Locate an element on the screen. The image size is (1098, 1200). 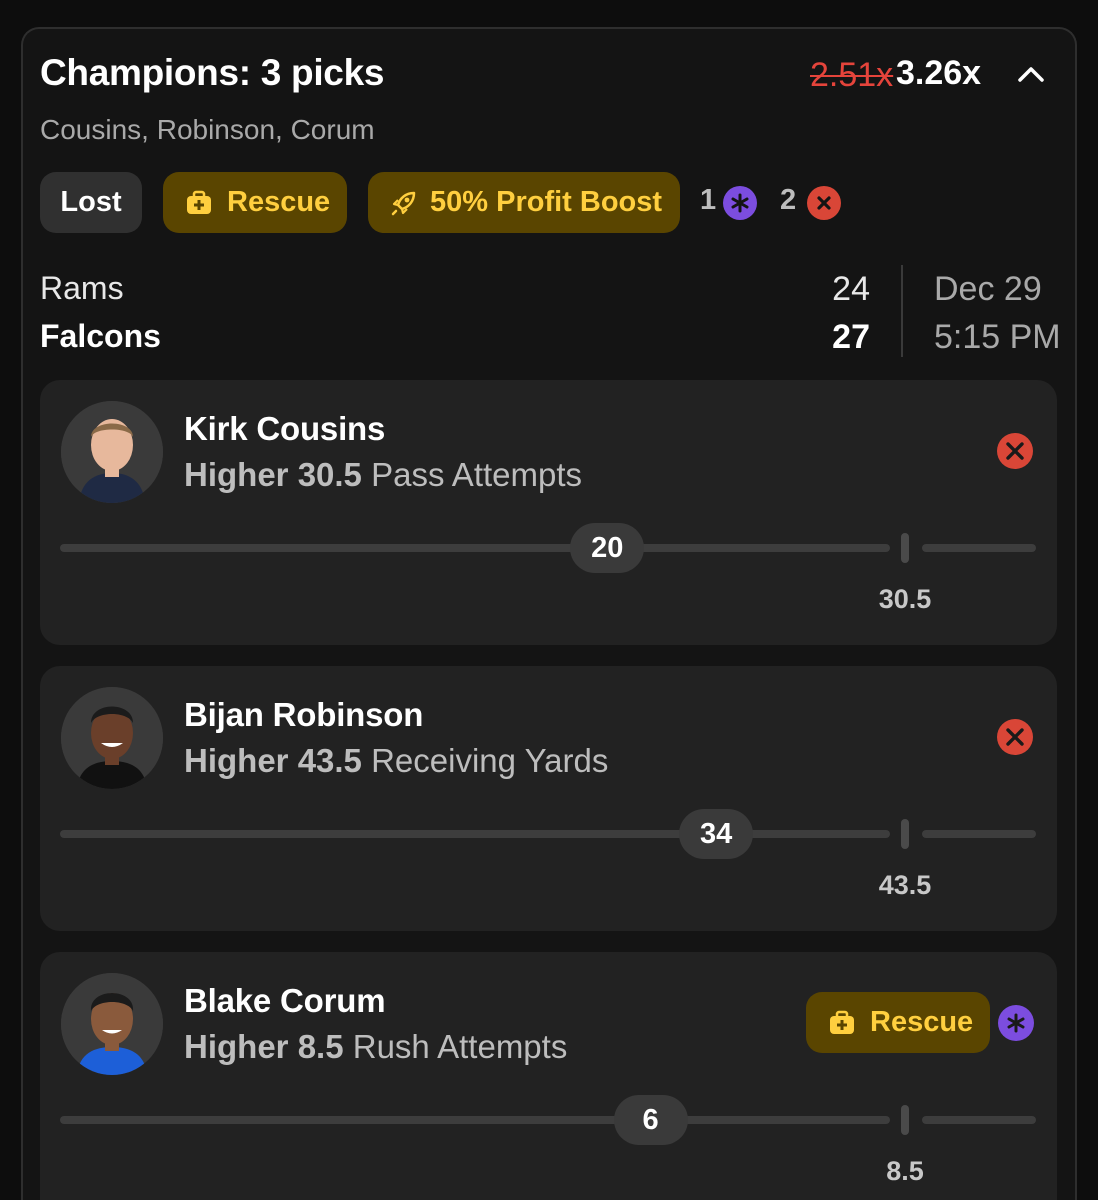
pick-stat: Pass Attempts is located at coordinates (477, 474).